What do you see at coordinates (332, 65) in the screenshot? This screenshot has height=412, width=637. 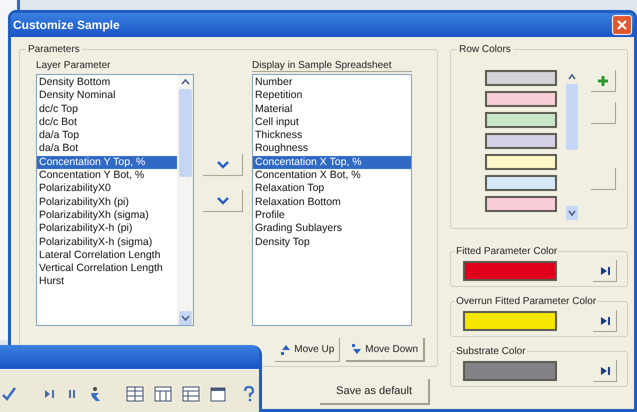 I see `list-label: Display in Sample Spreadsheet` at bounding box center [332, 65].